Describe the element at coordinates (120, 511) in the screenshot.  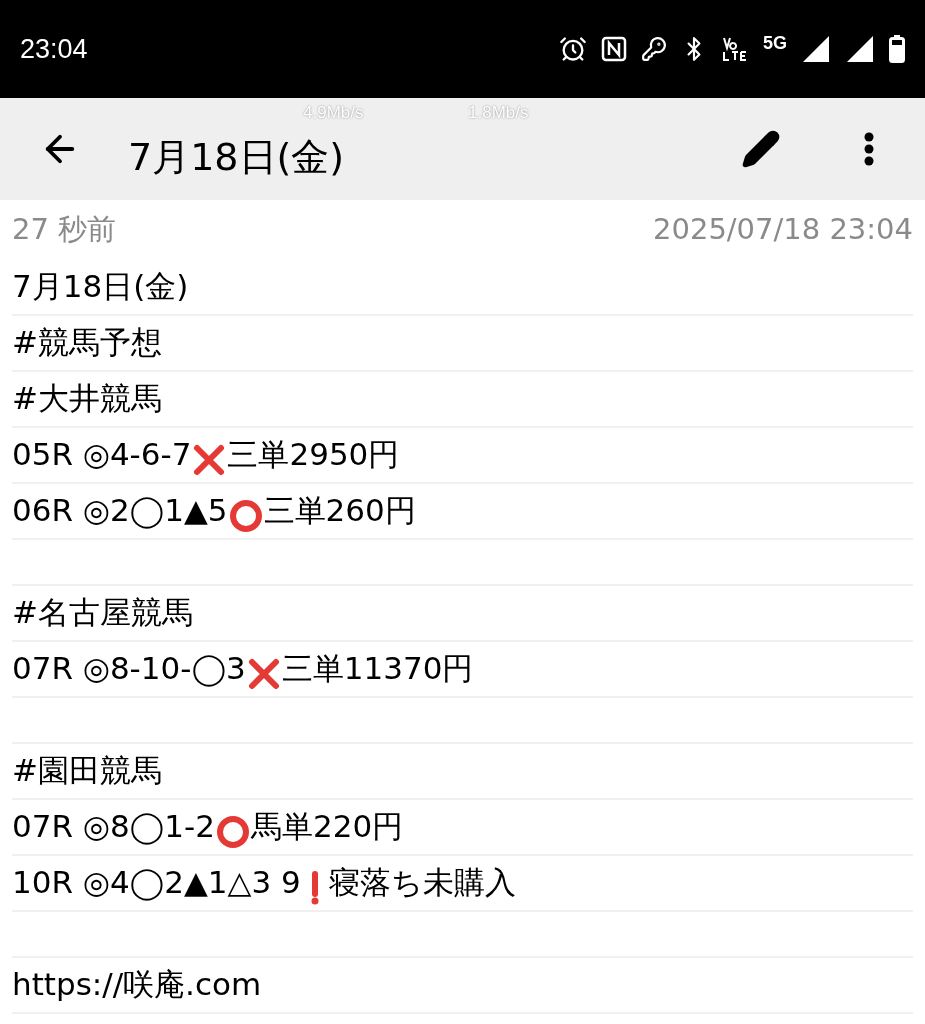
I see `note-text: 06R ◎2◯1▲5` at that location.